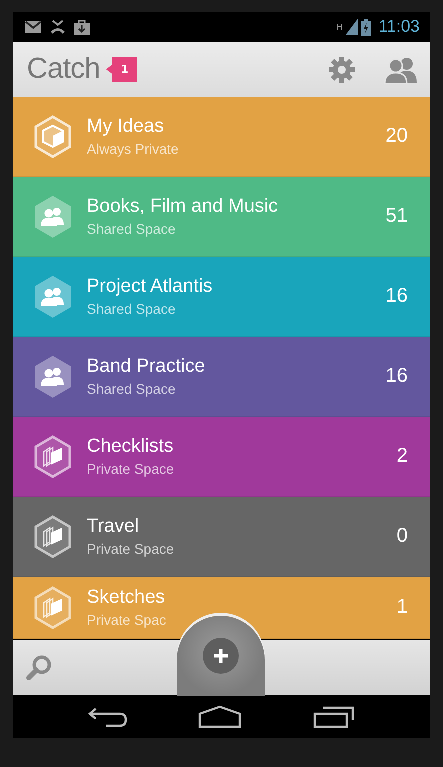 The height and width of the screenshot is (767, 443). What do you see at coordinates (339, 27) in the screenshot?
I see `network-type: H` at bounding box center [339, 27].